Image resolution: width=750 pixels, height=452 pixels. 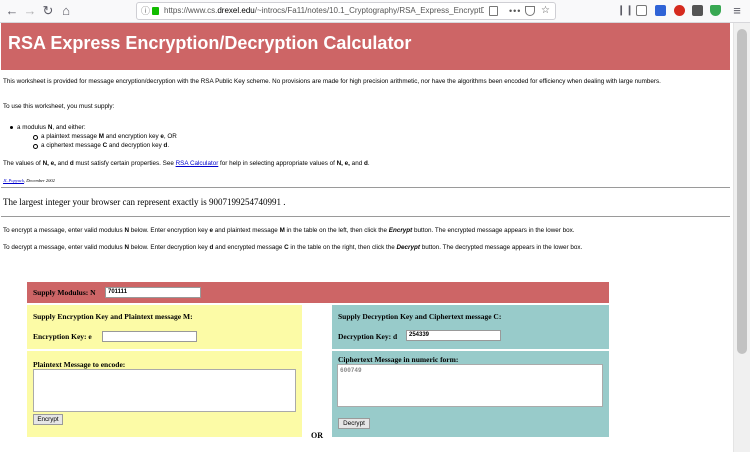 What do you see at coordinates (354, 423) in the screenshot?
I see `decrypt-button: Decrypt` at bounding box center [354, 423].